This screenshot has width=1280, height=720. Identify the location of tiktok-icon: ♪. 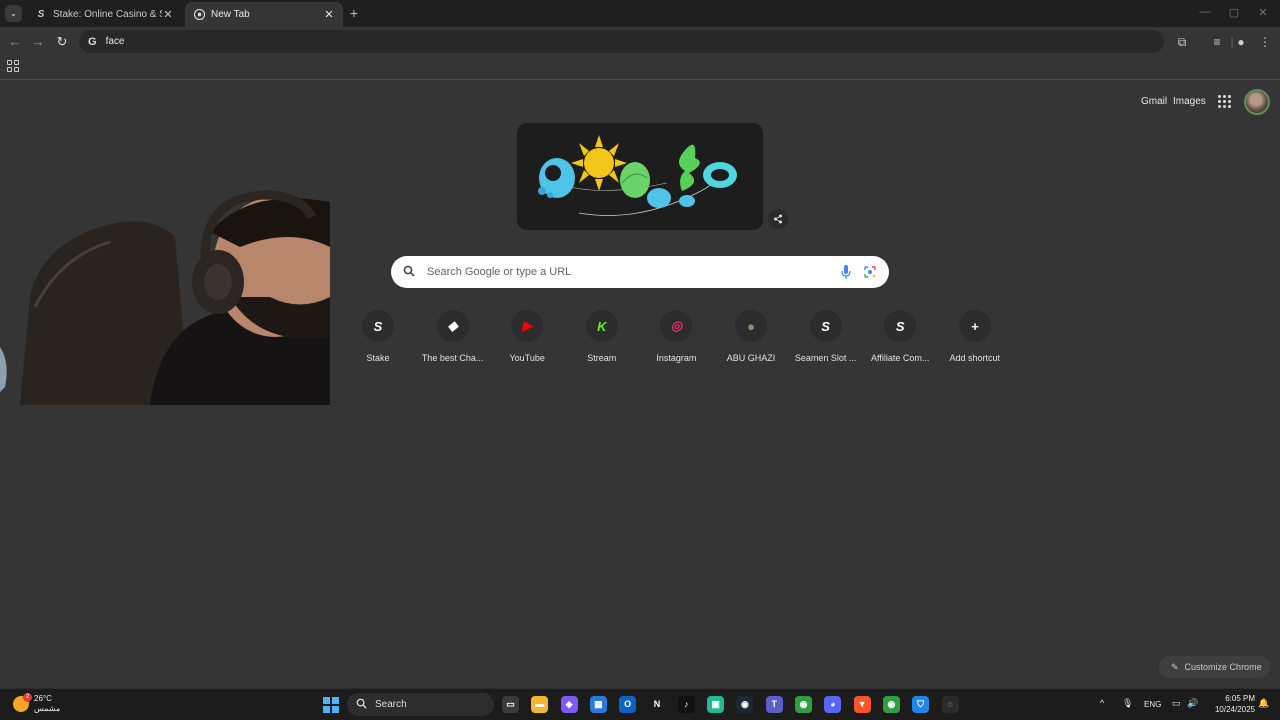
(686, 704).